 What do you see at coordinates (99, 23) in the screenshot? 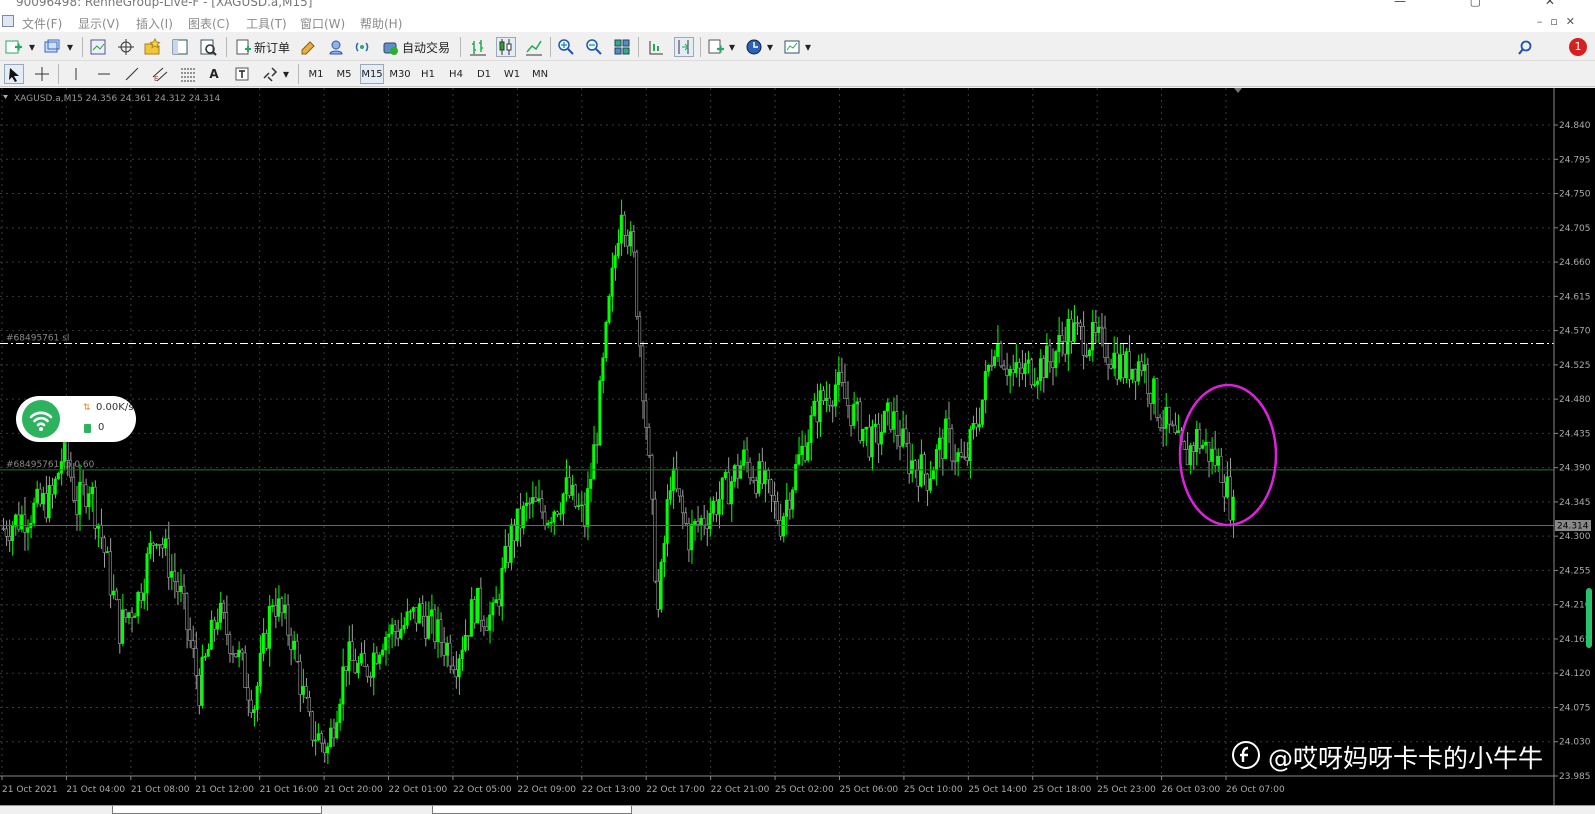
I see `menu-view: 显示(V)` at bounding box center [99, 23].